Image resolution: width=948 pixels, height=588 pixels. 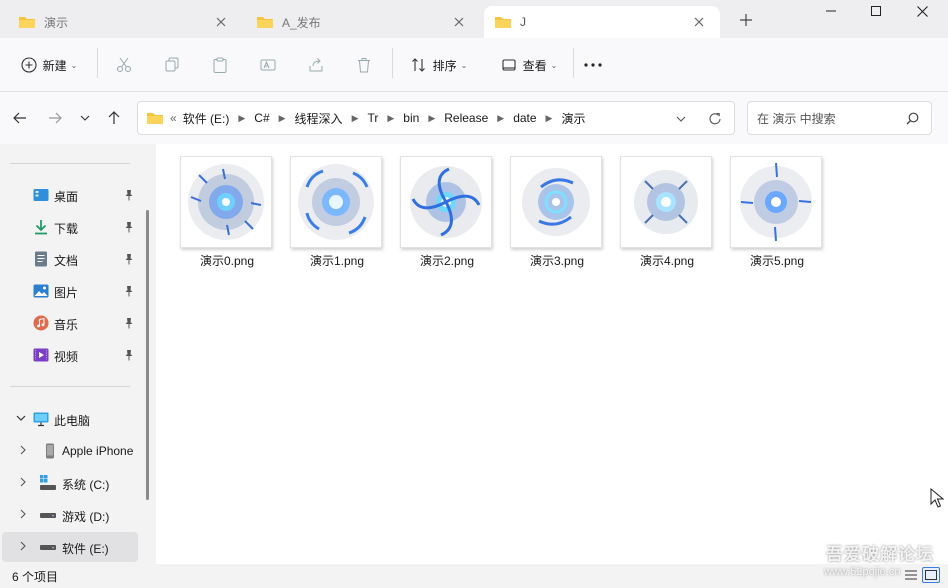 What do you see at coordinates (55, 118) in the screenshot?
I see `forward-button` at bounding box center [55, 118].